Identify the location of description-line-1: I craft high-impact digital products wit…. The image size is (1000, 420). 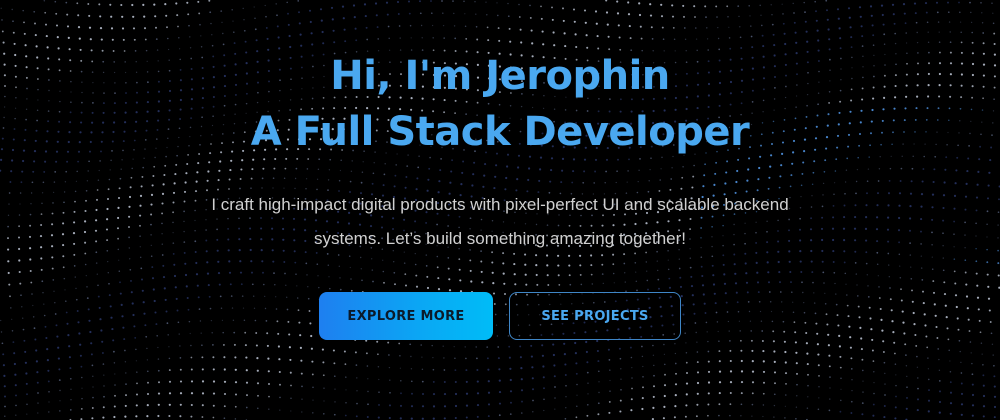
(500, 204).